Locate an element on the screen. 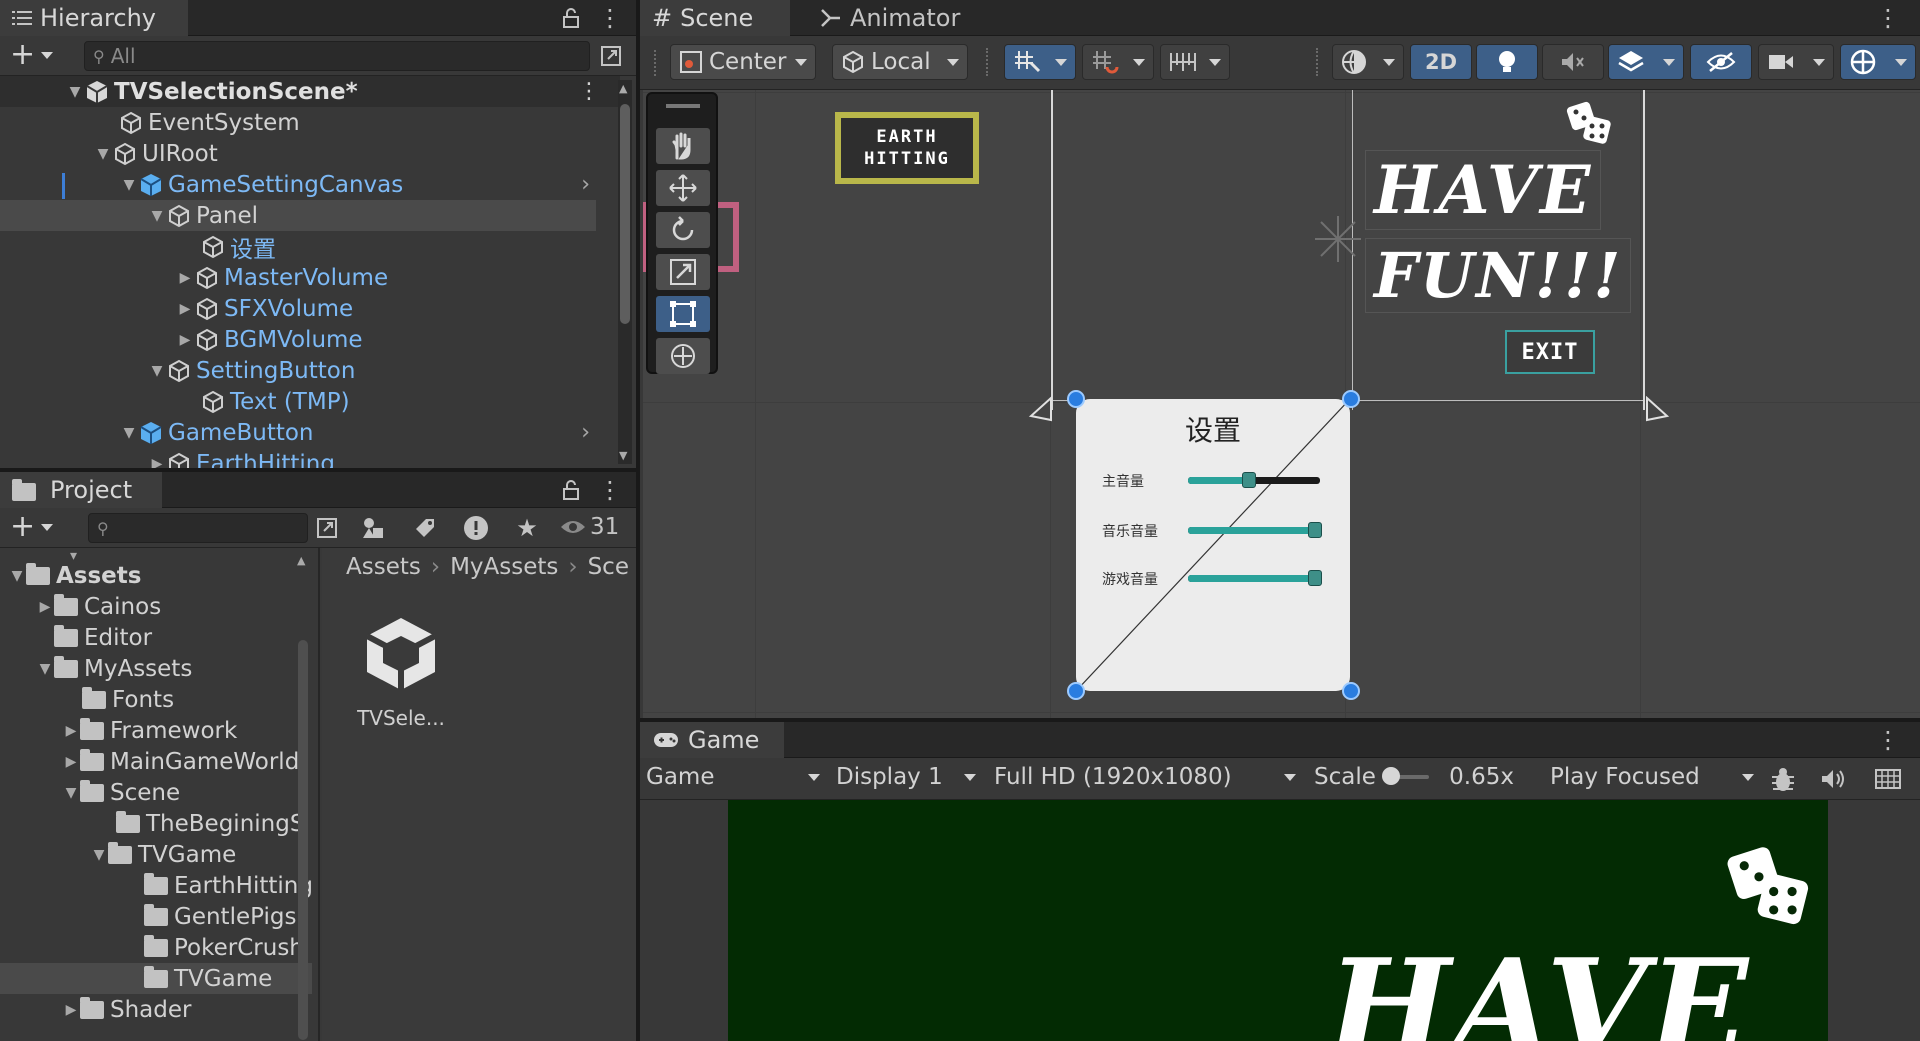 Image resolution: width=1920 pixels, height=1041 pixels. folder-gentlepigs: GentlePigs is located at coordinates (220, 916).